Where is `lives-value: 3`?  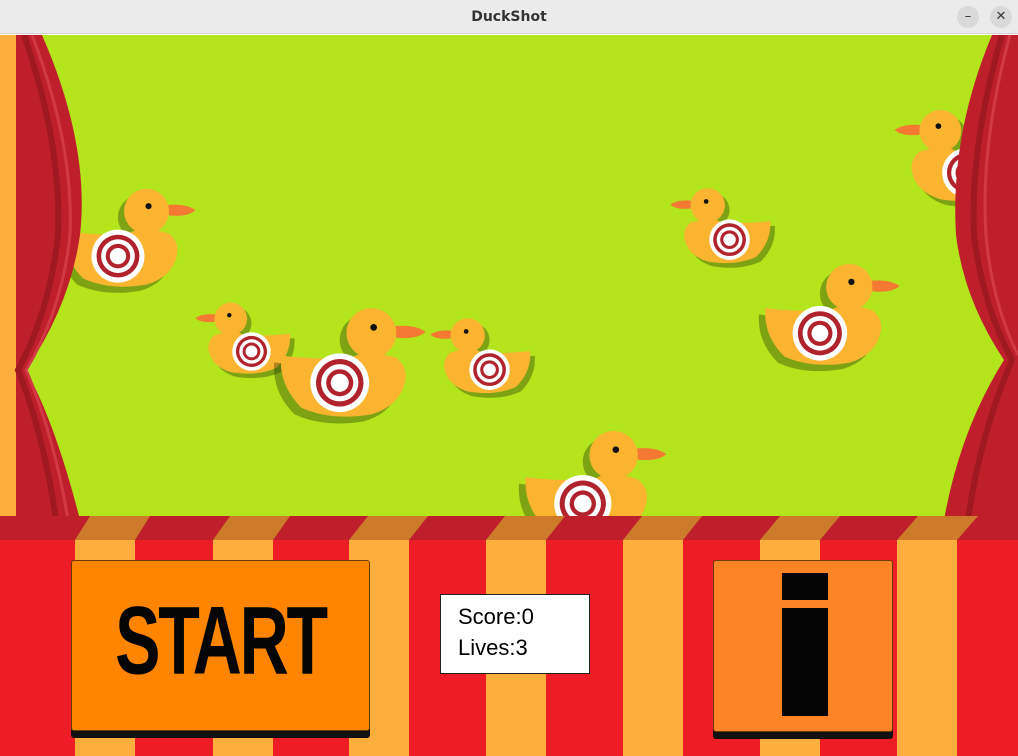 lives-value: 3 is located at coordinates (521, 647).